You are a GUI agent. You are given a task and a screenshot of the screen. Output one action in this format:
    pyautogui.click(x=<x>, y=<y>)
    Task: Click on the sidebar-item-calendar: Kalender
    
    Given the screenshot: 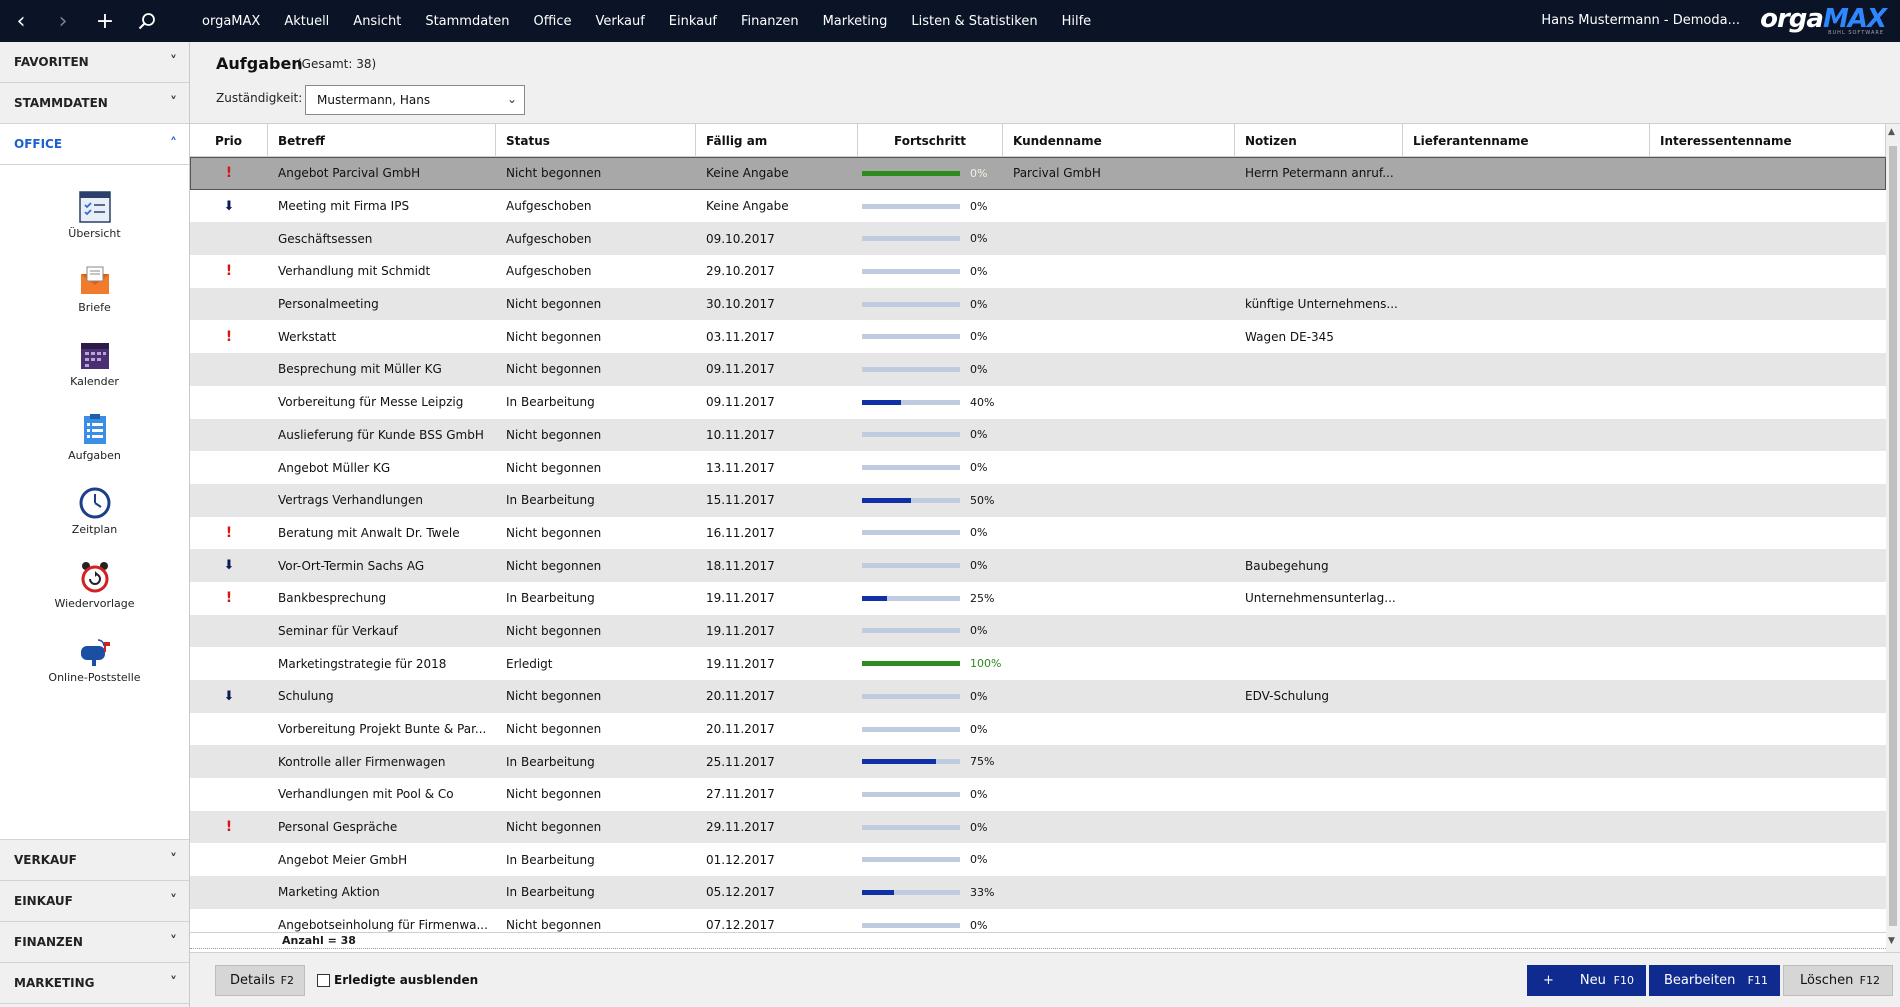 What is the action you would take?
    pyautogui.click(x=94, y=374)
    